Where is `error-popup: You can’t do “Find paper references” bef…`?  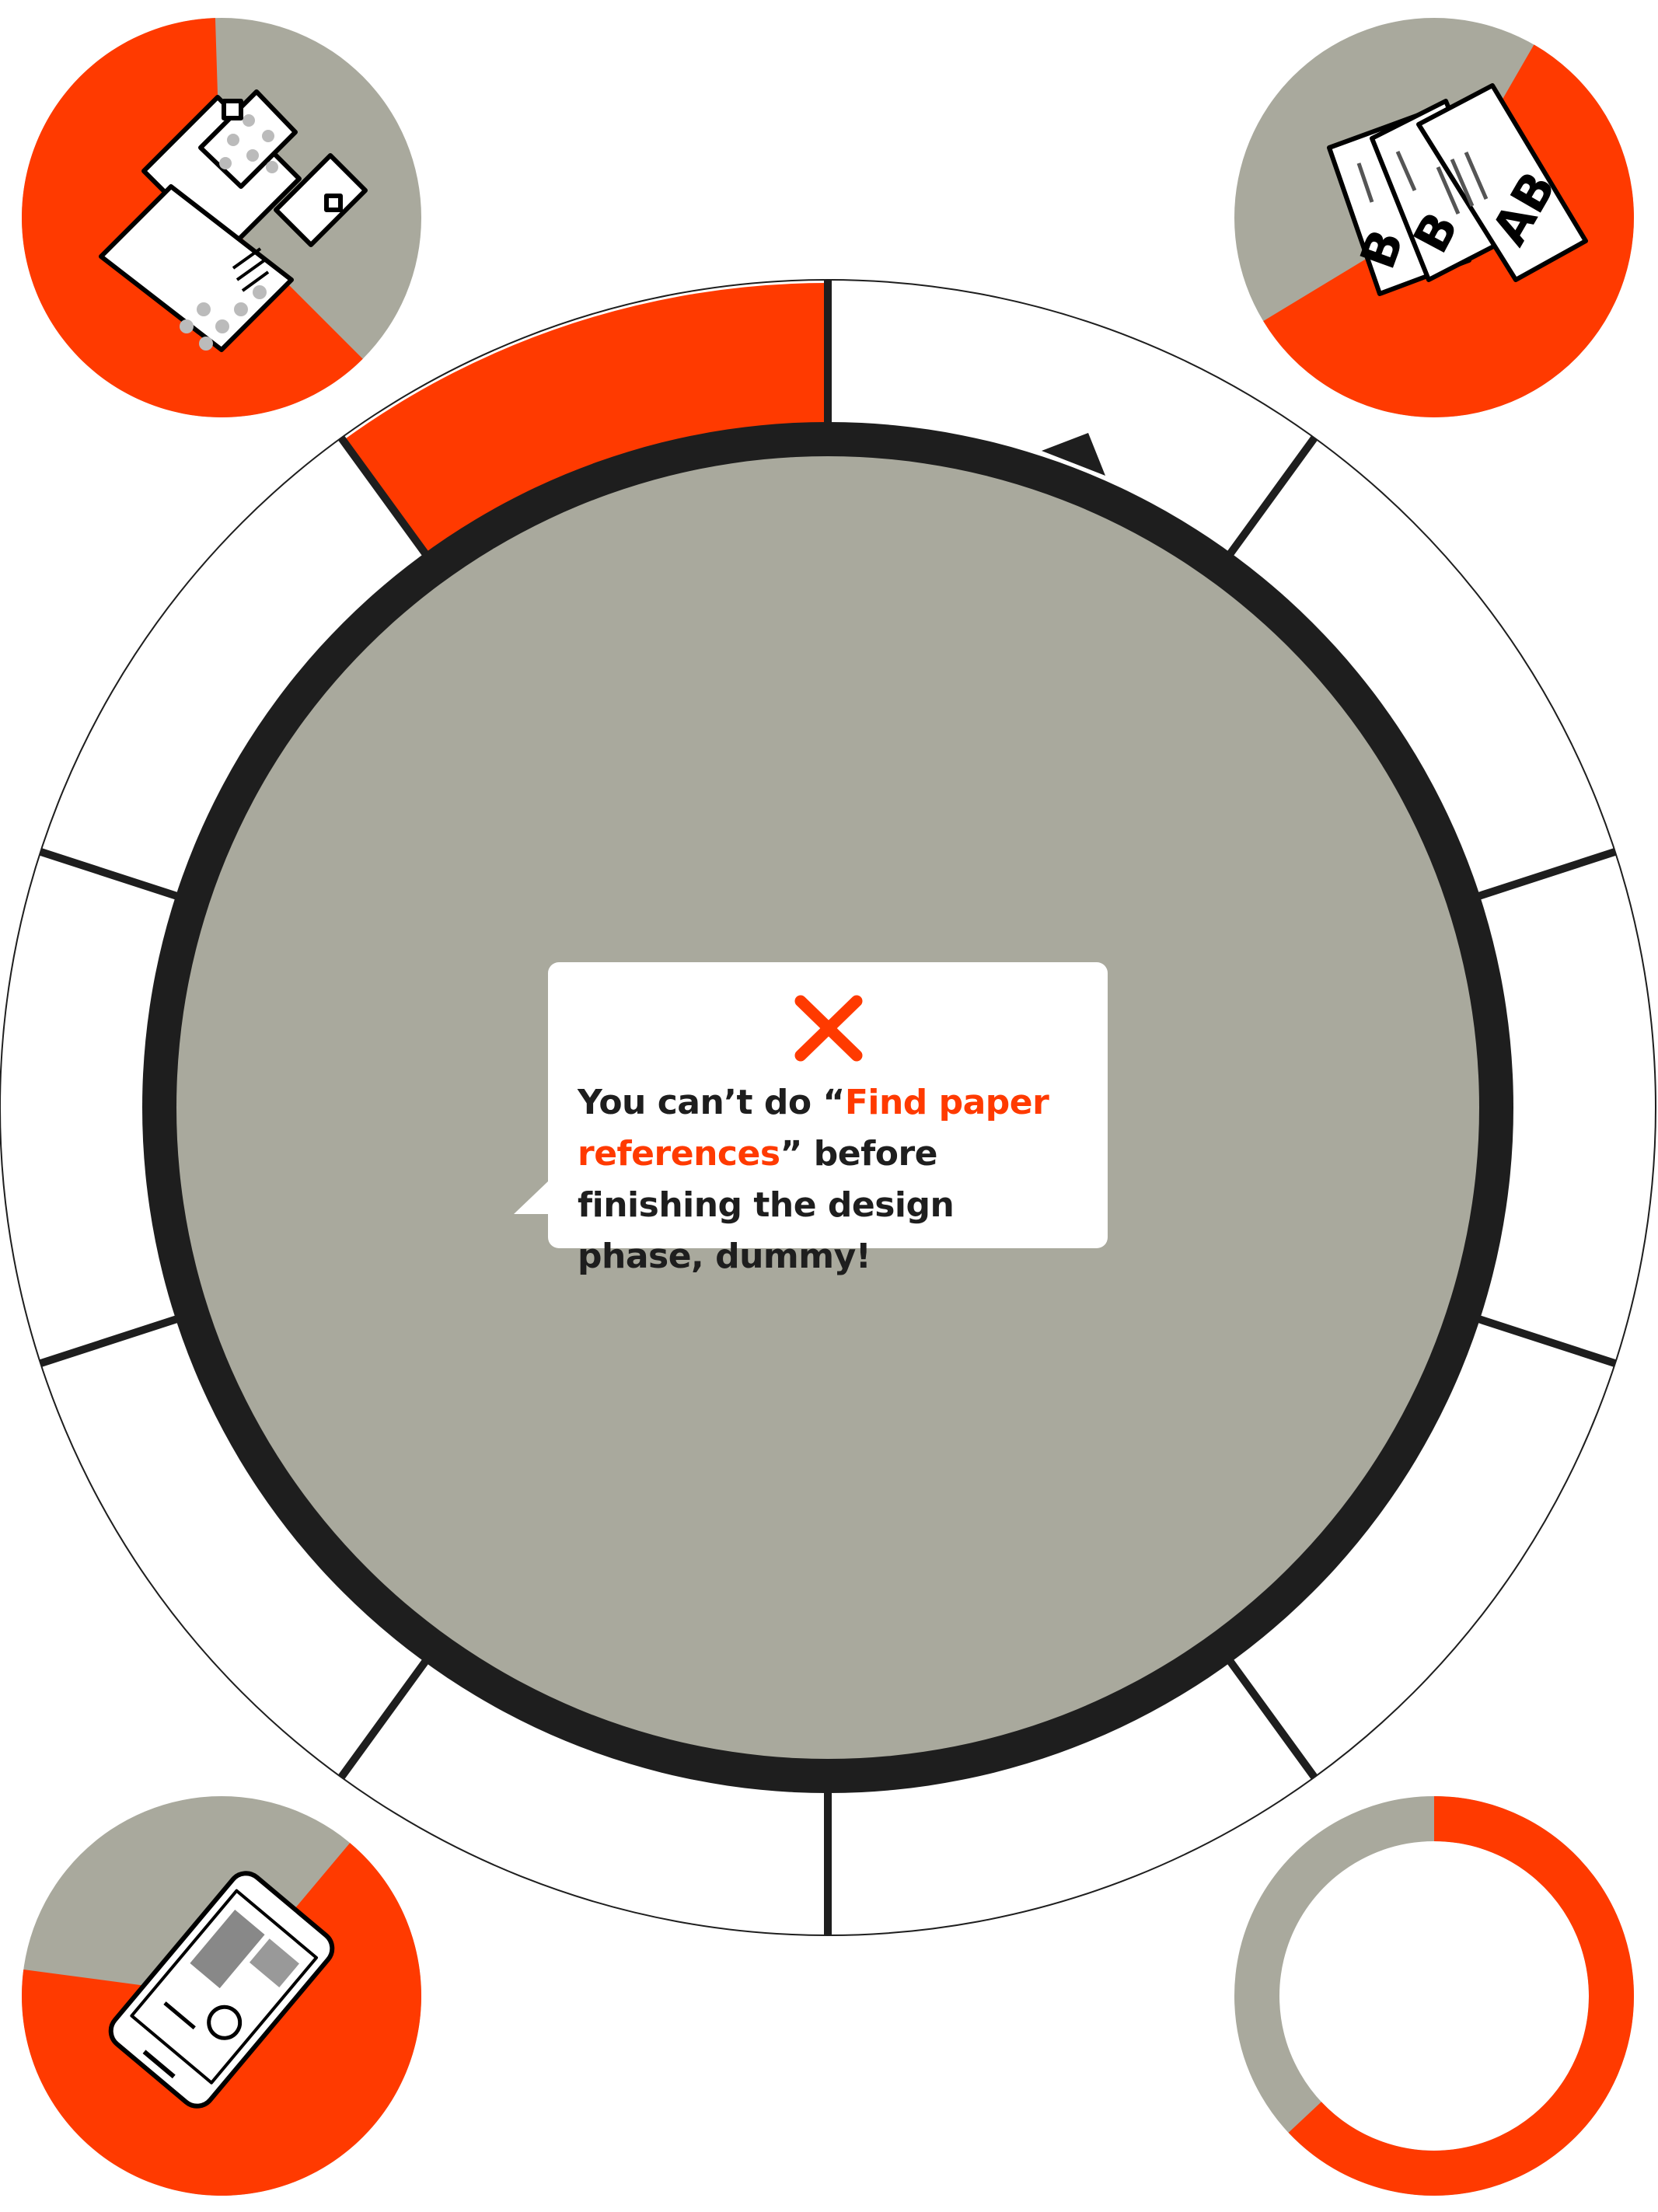
error-popup: You can’t do “Find paper references” bef… is located at coordinates (811, 1119).